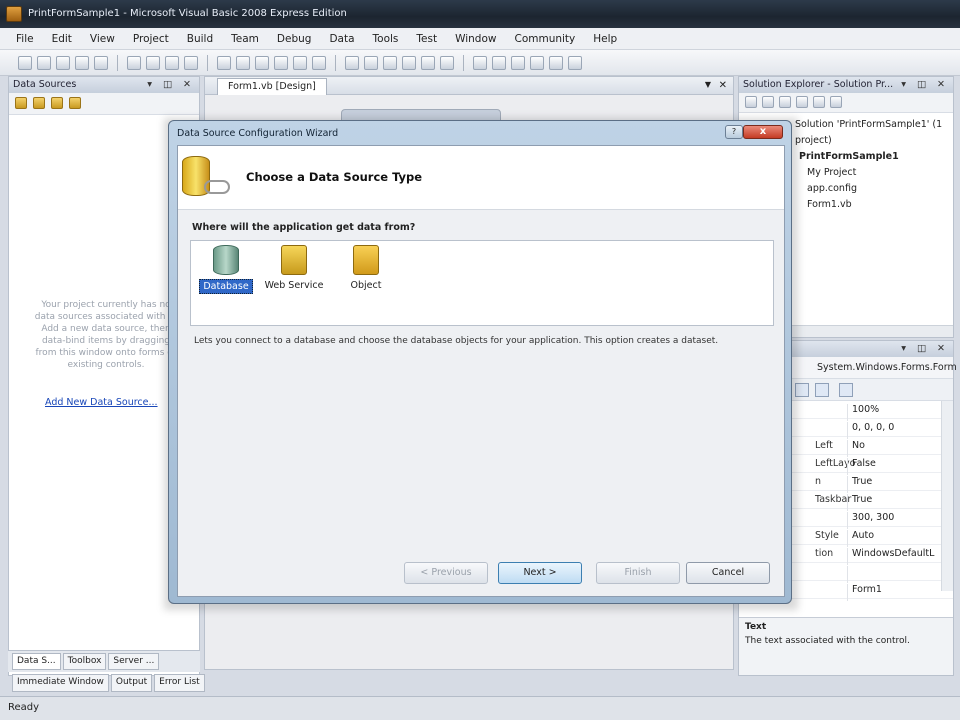  Describe the element at coordinates (802, 102) in the screenshot. I see `view-code-icon` at that location.